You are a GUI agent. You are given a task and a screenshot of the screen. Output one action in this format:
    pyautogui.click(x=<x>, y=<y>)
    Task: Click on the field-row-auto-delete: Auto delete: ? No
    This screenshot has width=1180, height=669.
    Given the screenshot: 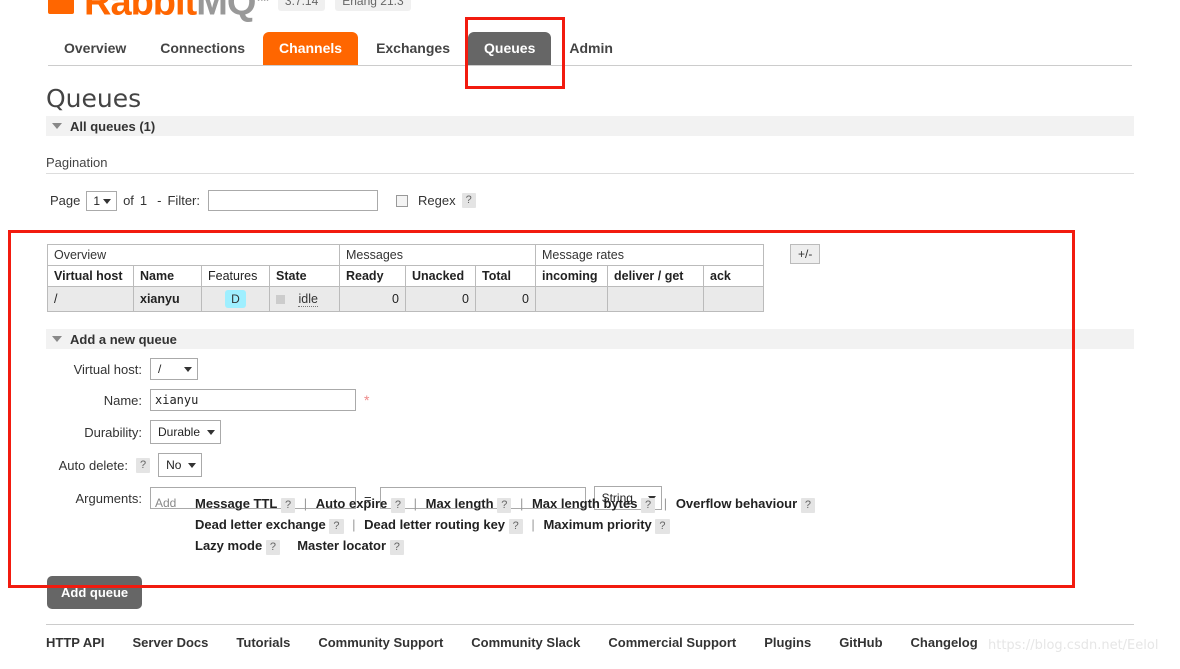 What is the action you would take?
    pyautogui.click(x=354, y=465)
    